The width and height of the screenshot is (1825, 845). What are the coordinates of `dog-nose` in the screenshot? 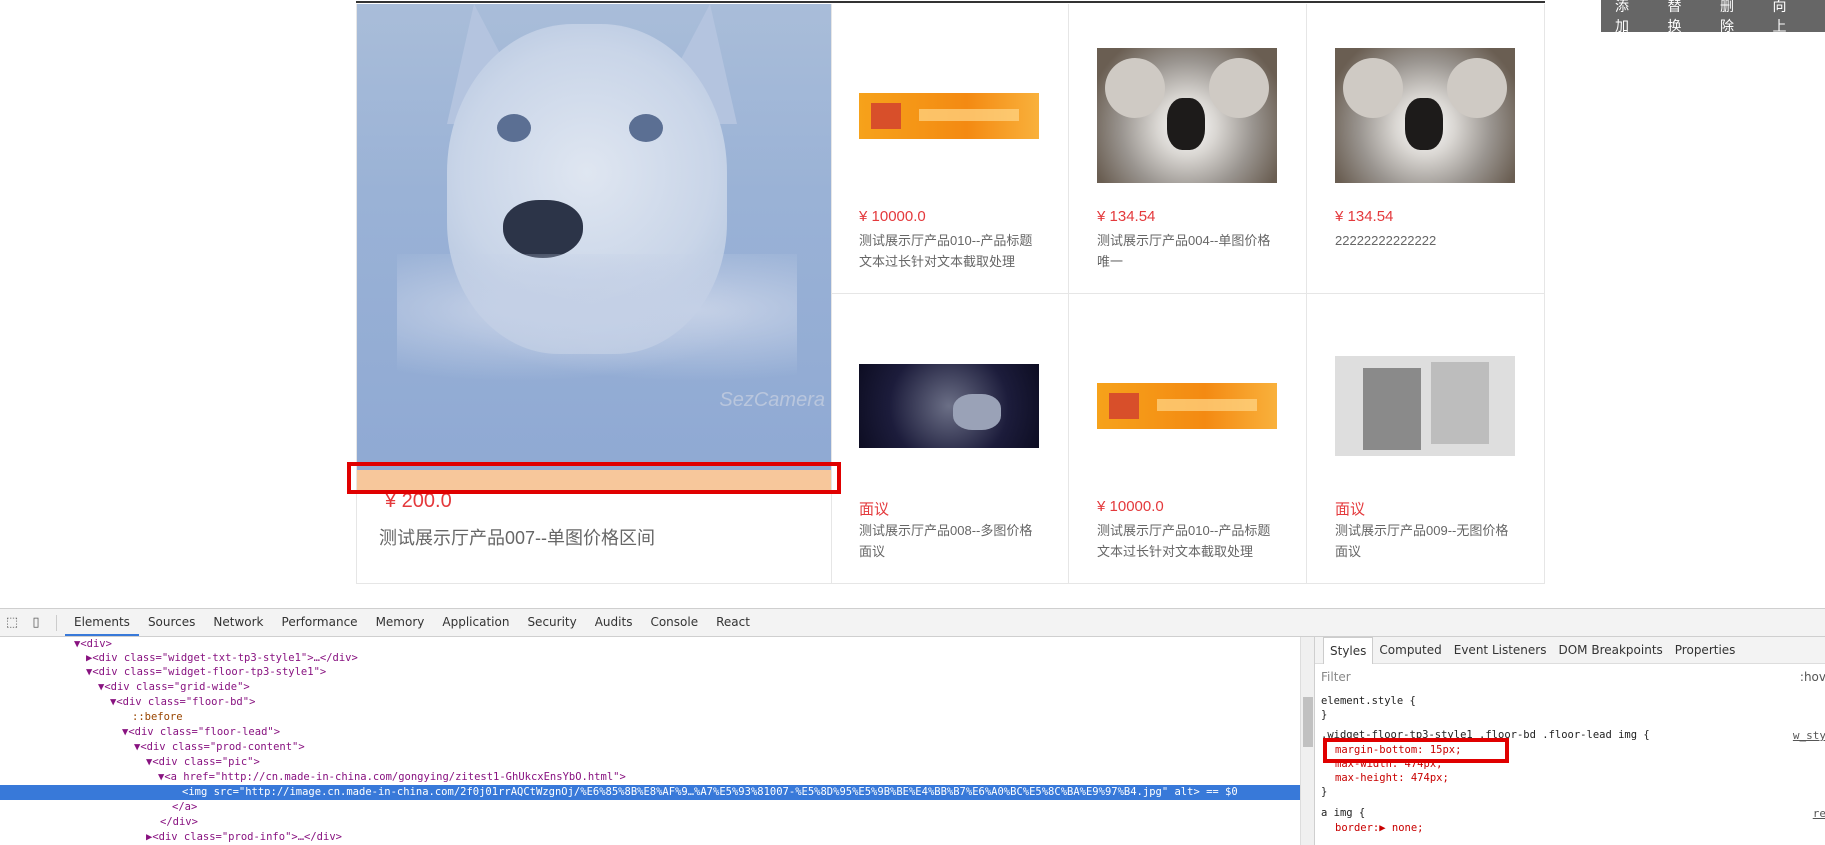 It's located at (543, 229).